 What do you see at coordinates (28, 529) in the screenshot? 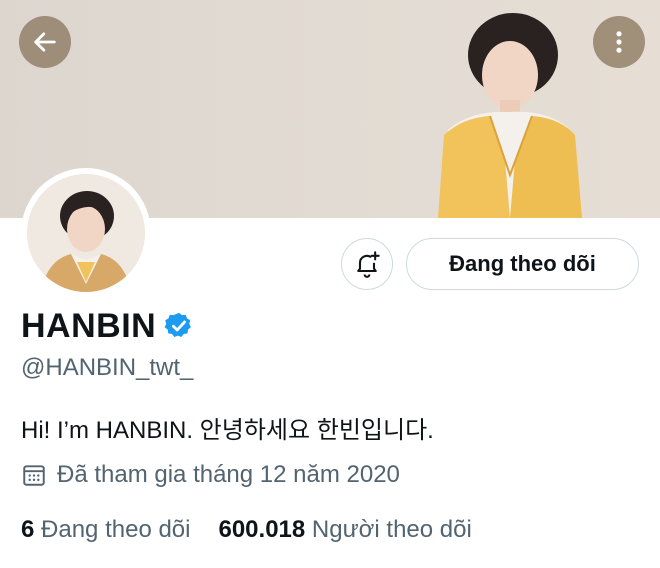
I see `following-count: 6` at bounding box center [28, 529].